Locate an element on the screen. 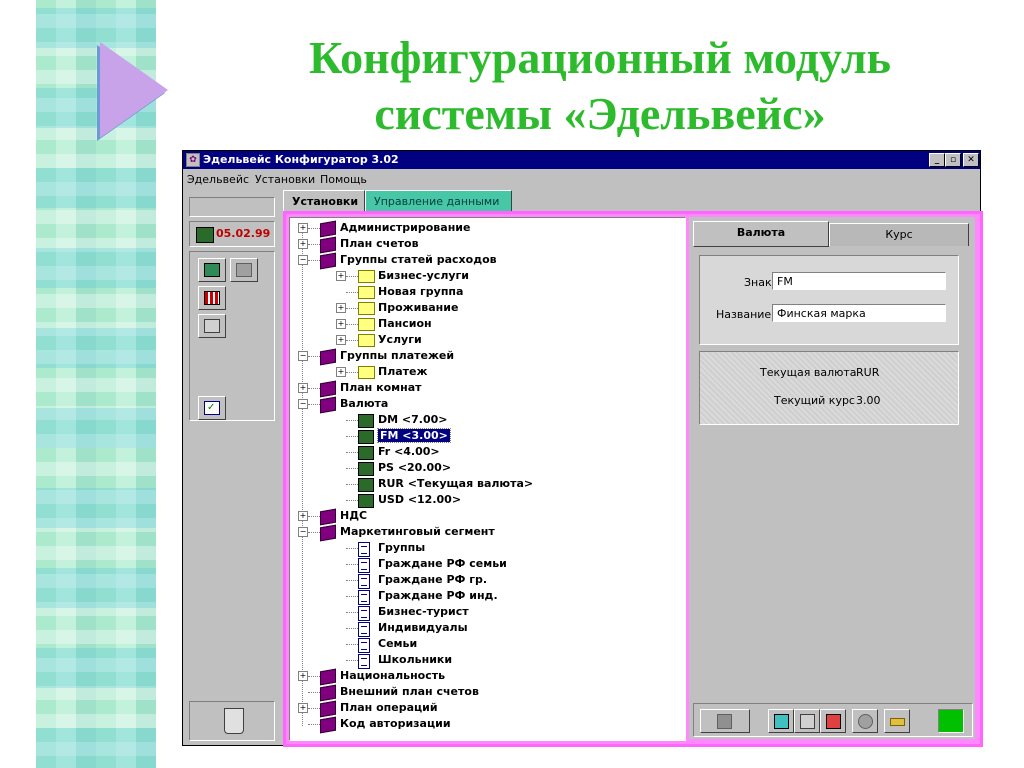  tree-item: Граждане РФ гр. is located at coordinates (485, 580).